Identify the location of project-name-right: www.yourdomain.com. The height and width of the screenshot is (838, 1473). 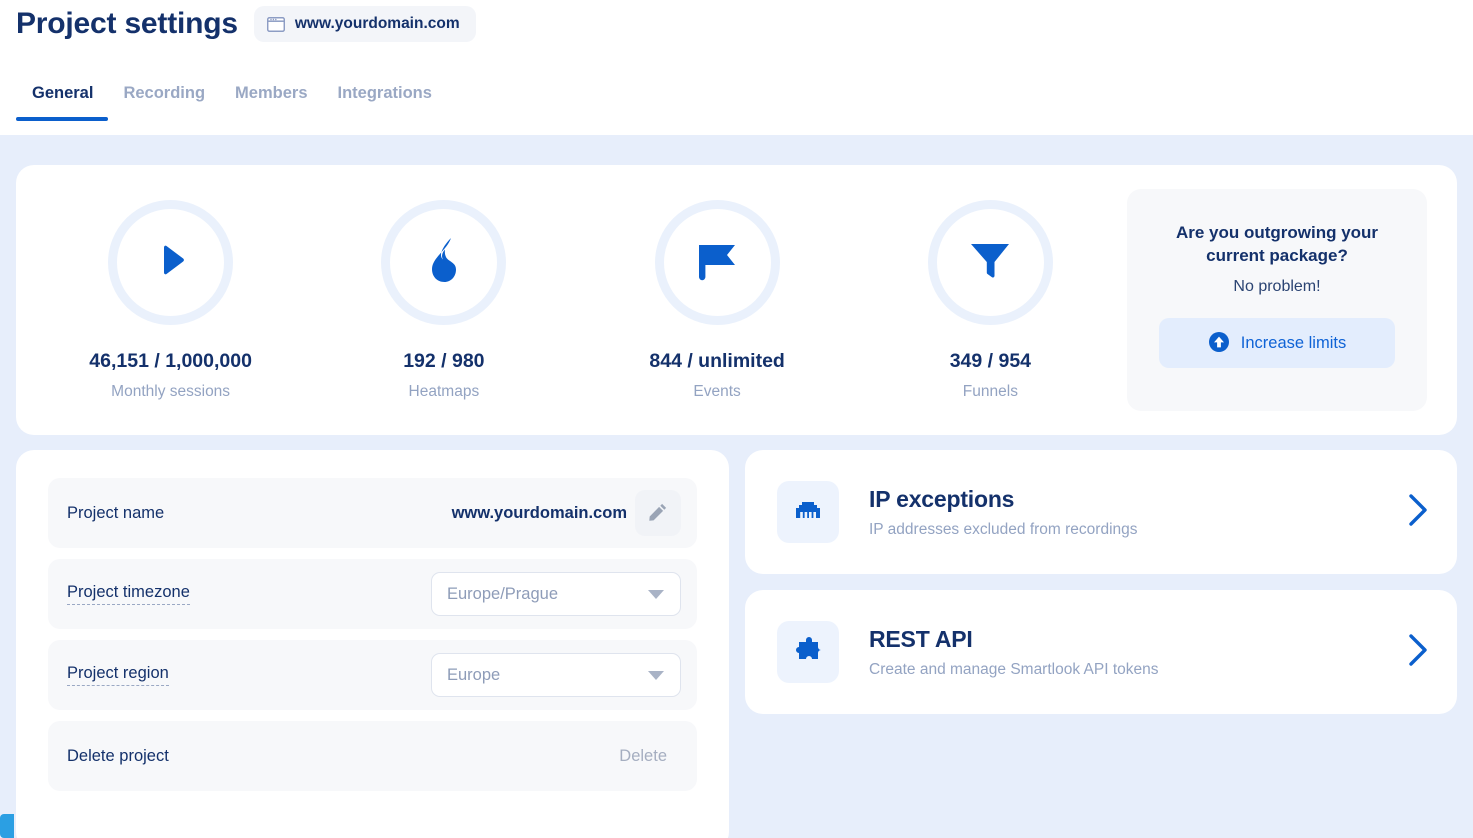
(566, 513).